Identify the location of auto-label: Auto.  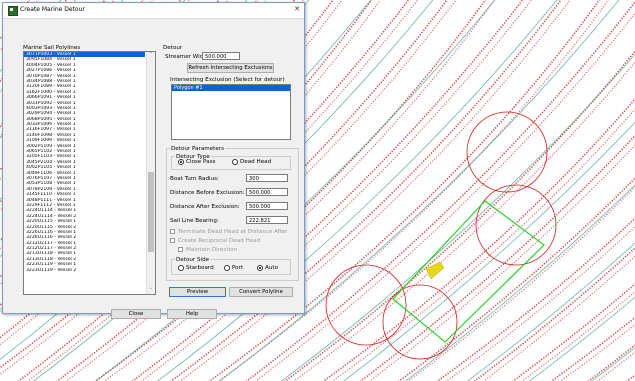
(271, 268).